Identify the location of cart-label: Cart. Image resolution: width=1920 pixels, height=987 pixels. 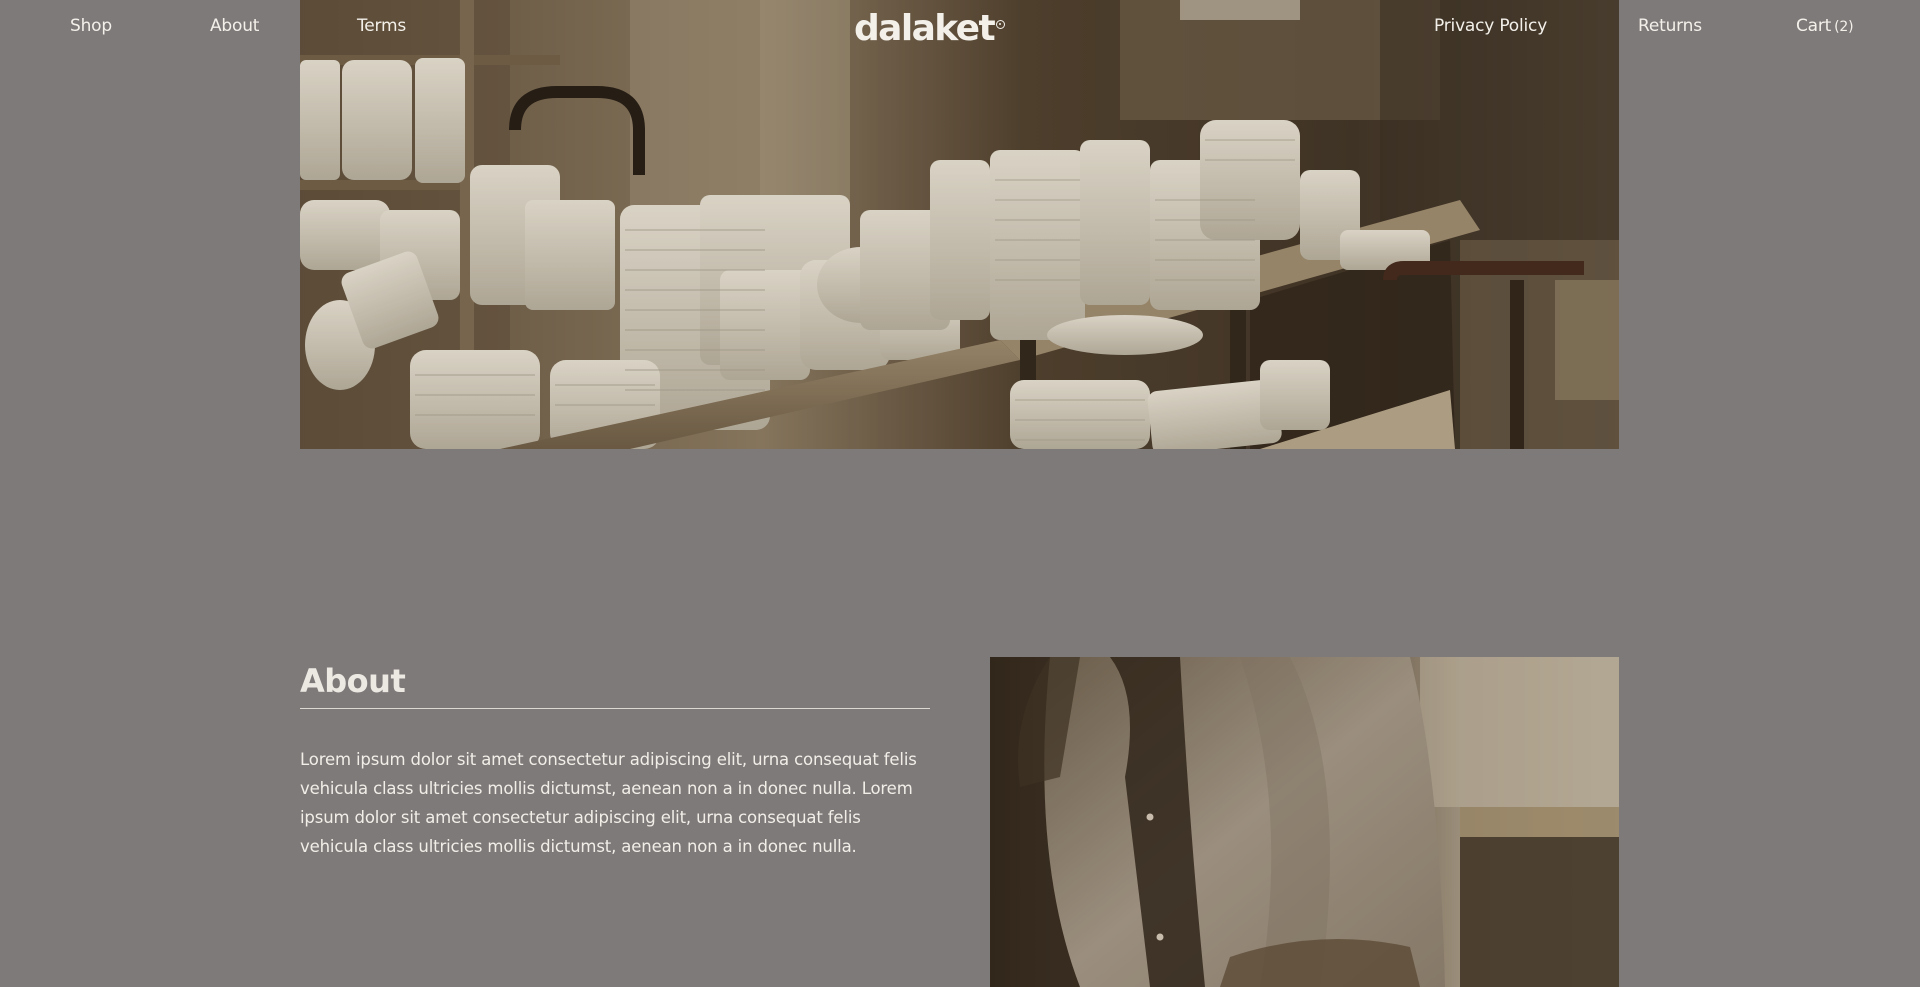
(1814, 26).